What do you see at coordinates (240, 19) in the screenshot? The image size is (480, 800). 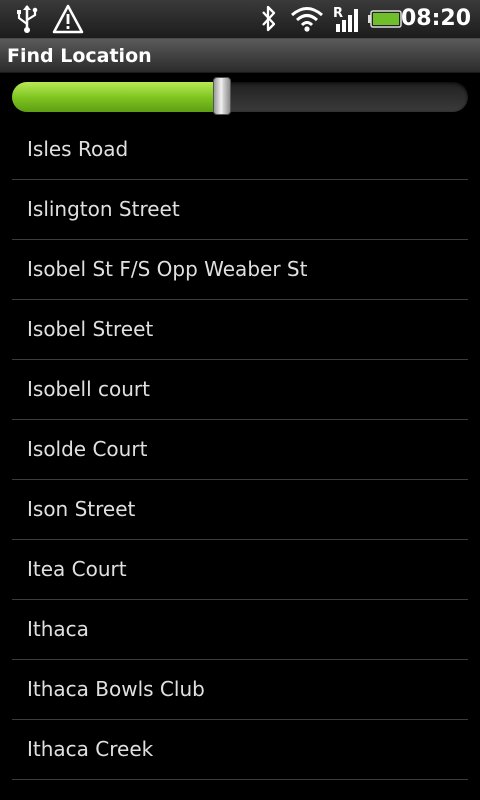 I see `status-bar: R 08:20` at bounding box center [240, 19].